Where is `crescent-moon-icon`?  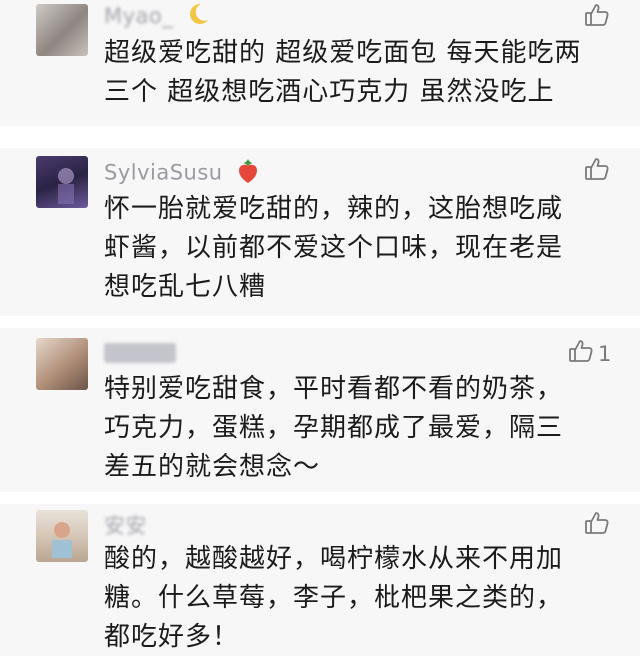 crescent-moon-icon is located at coordinates (198, 16).